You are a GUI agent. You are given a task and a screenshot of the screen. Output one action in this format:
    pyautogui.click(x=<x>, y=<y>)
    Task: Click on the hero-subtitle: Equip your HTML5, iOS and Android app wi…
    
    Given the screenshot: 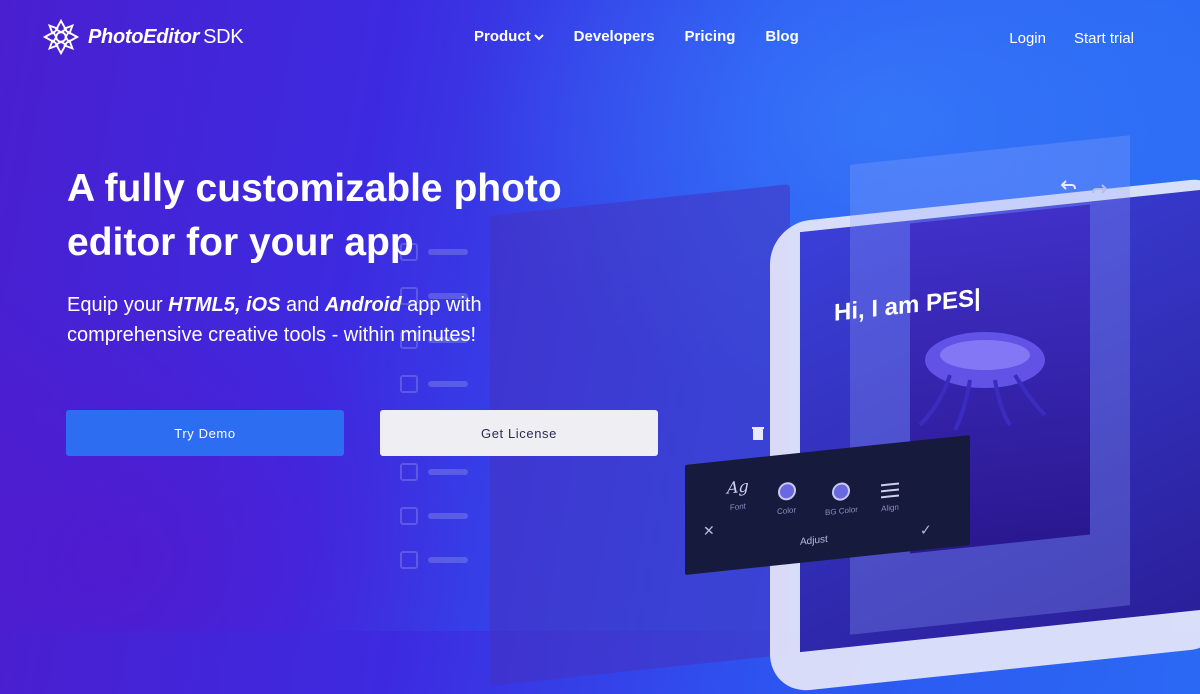 What is the action you would take?
    pyautogui.click(x=302, y=320)
    